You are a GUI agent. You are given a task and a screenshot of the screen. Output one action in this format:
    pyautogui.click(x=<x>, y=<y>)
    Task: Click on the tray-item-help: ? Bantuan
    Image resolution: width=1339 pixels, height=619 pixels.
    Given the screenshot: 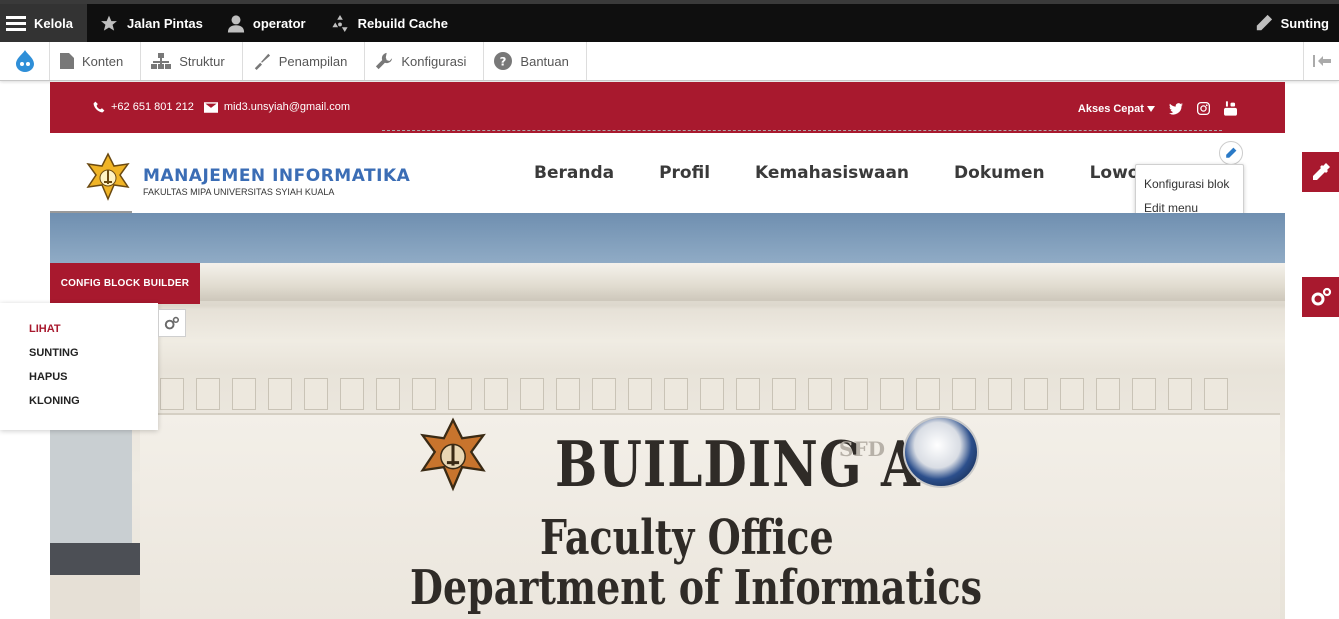 What is the action you would take?
    pyautogui.click(x=535, y=61)
    